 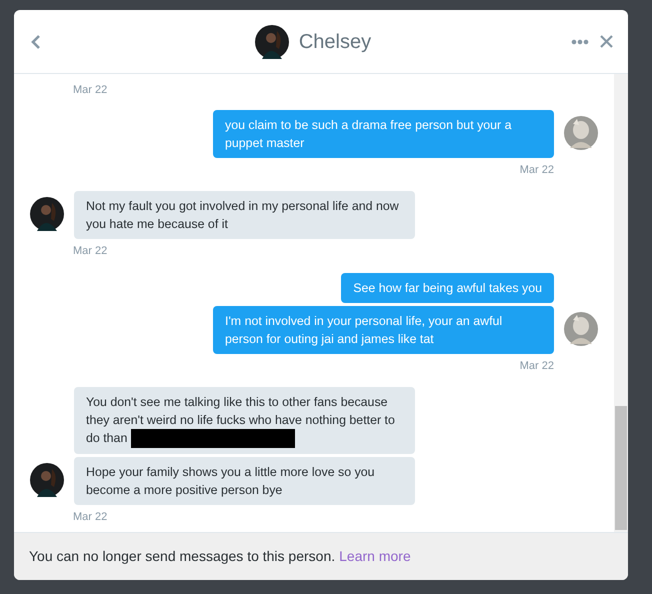 What do you see at coordinates (335, 42) in the screenshot?
I see `conversation-title: Chelsey` at bounding box center [335, 42].